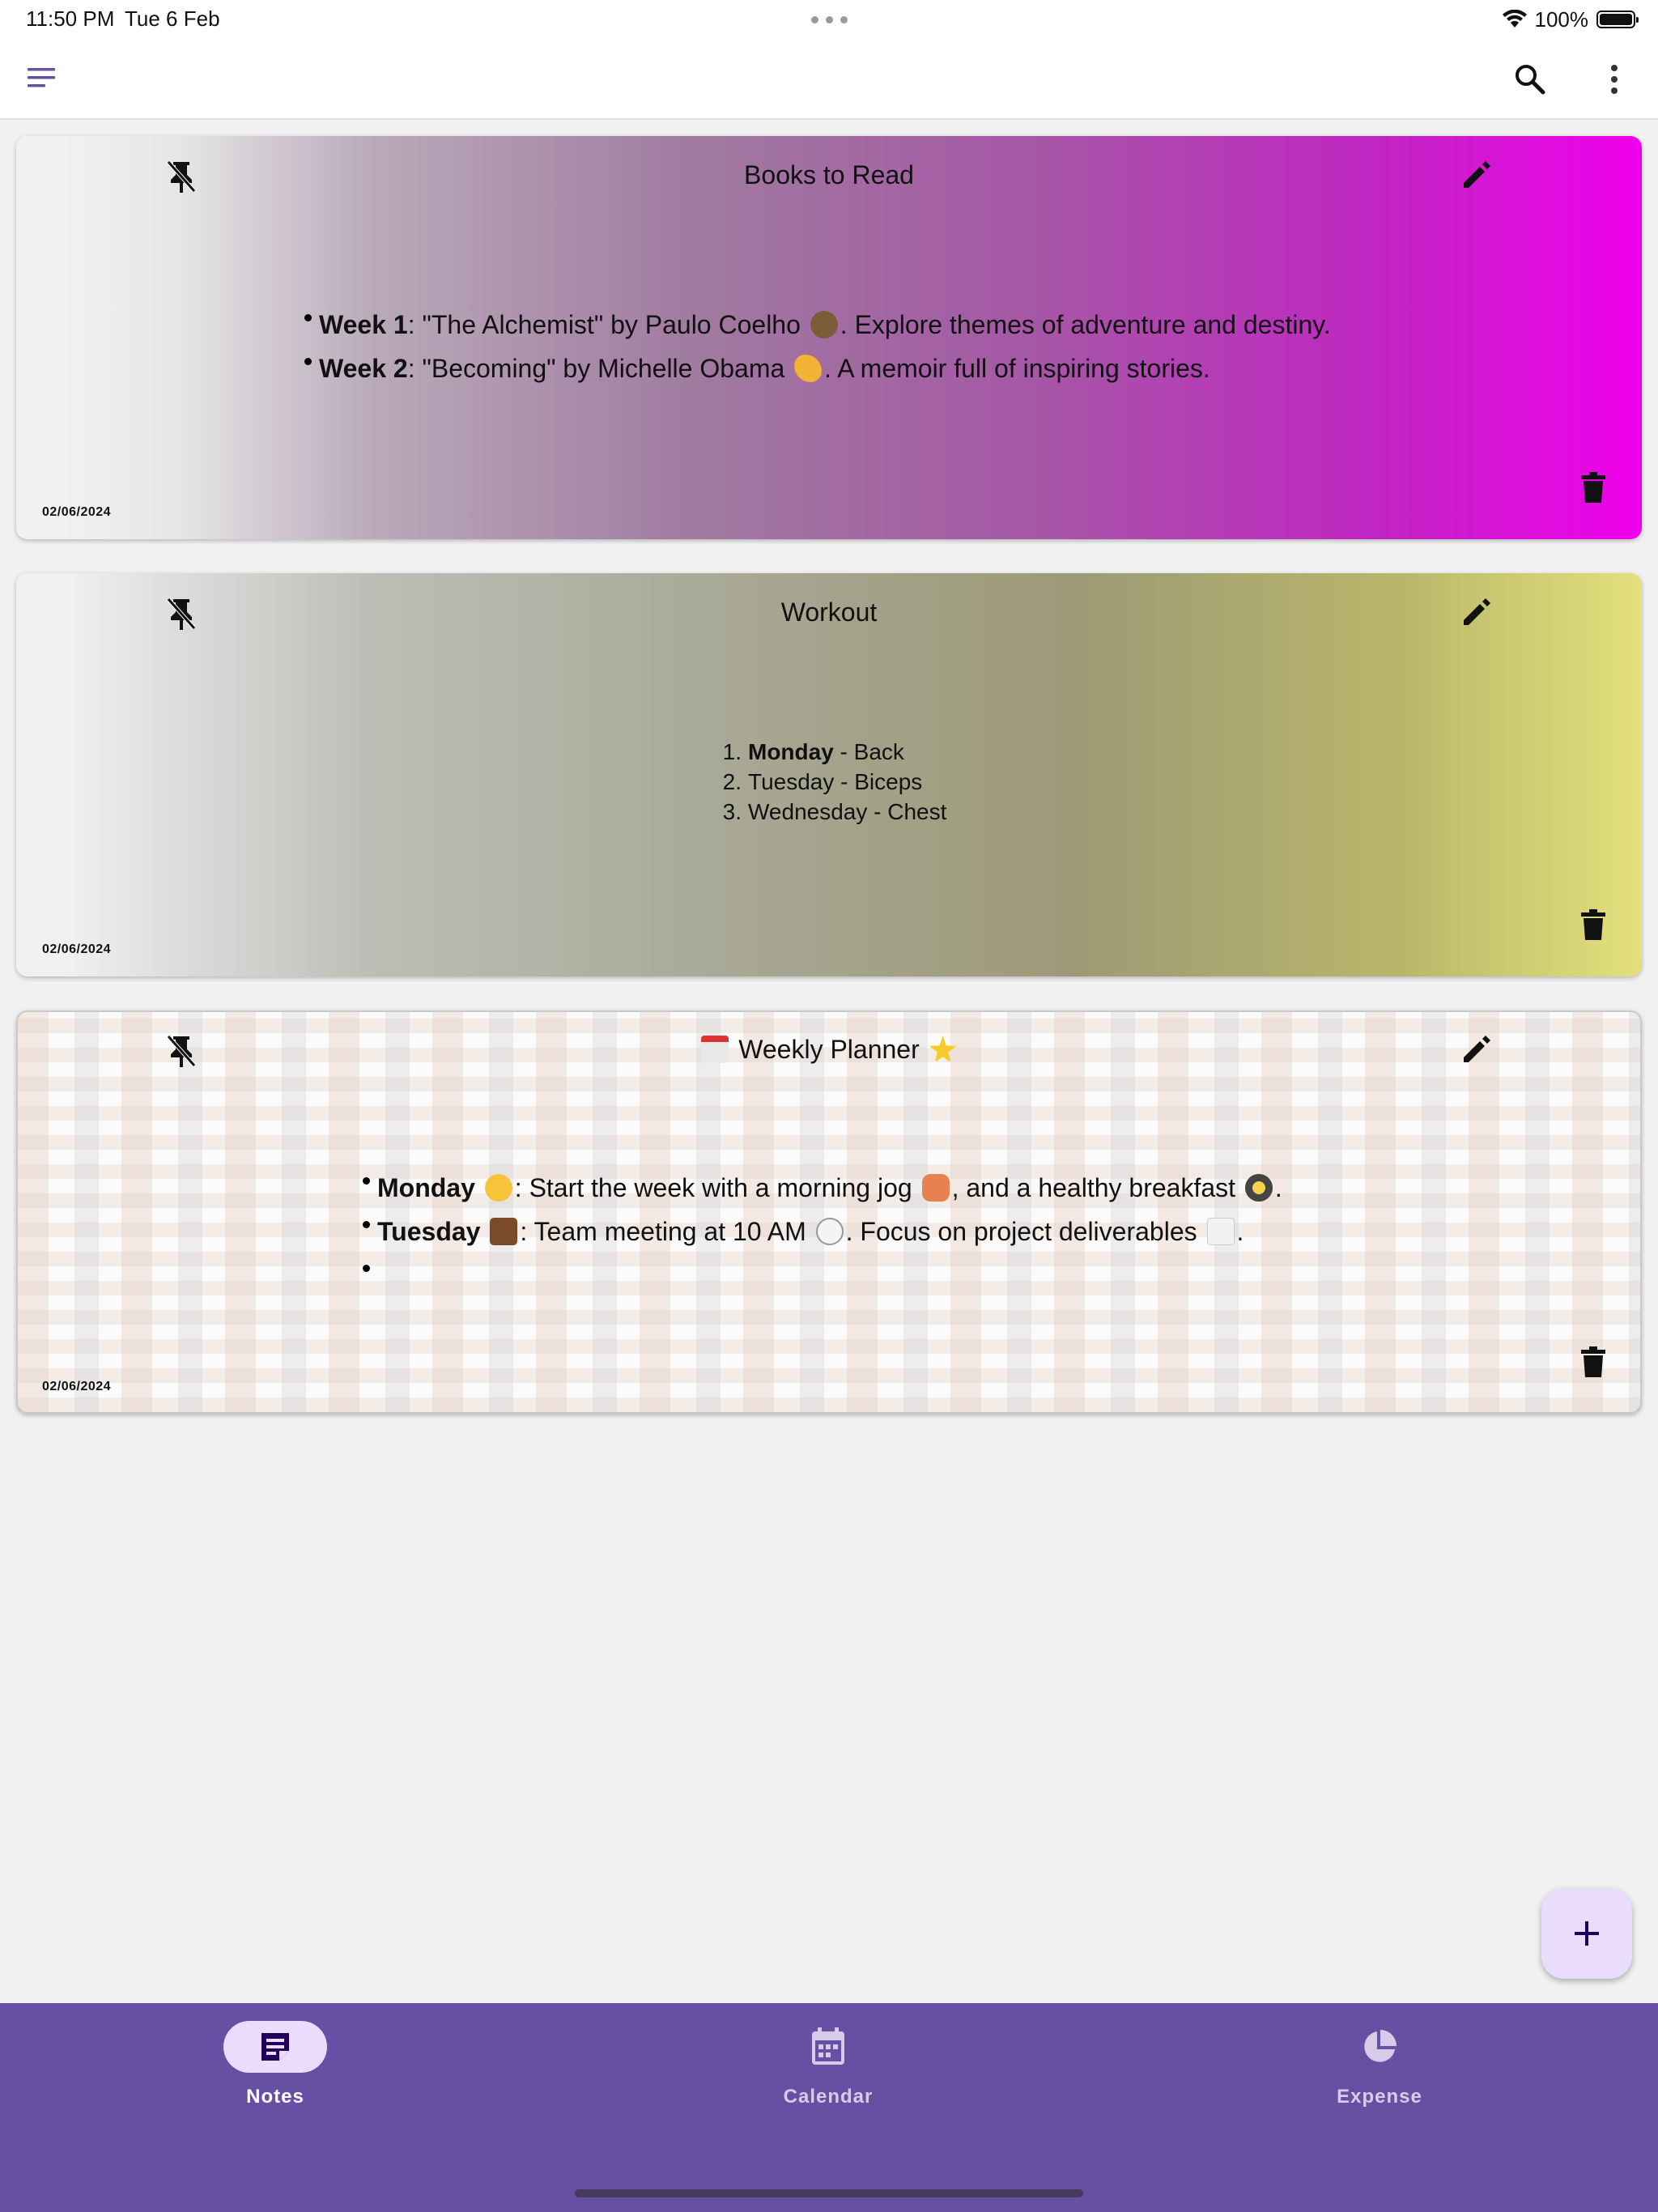 This screenshot has width=1658, height=2212. I want to click on menu-icon, so click(41, 77).